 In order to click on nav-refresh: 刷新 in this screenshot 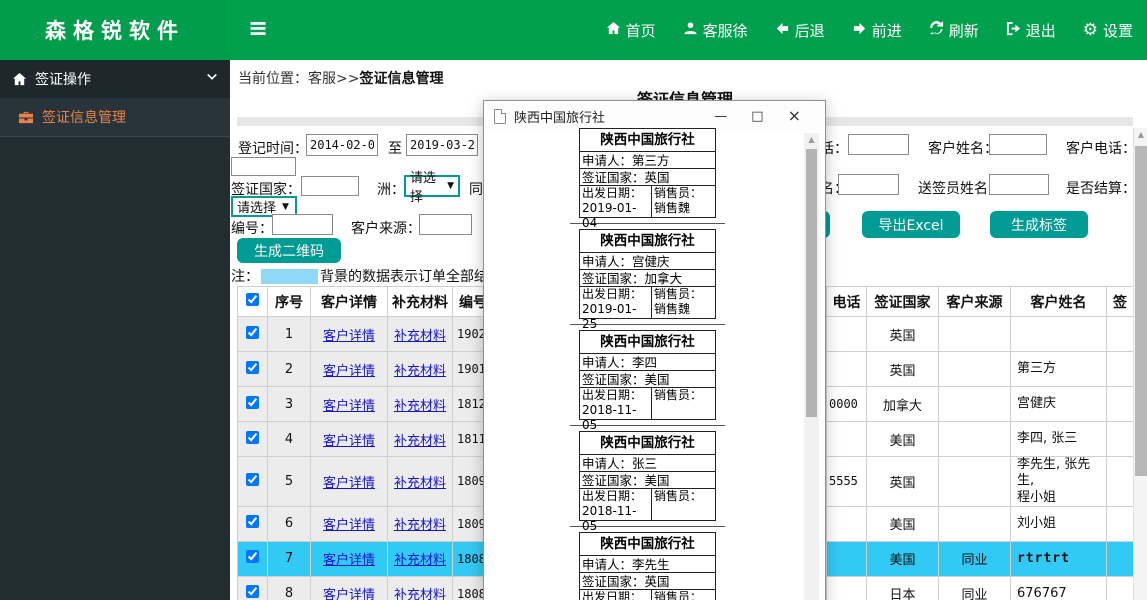, I will do `click(954, 30)`.